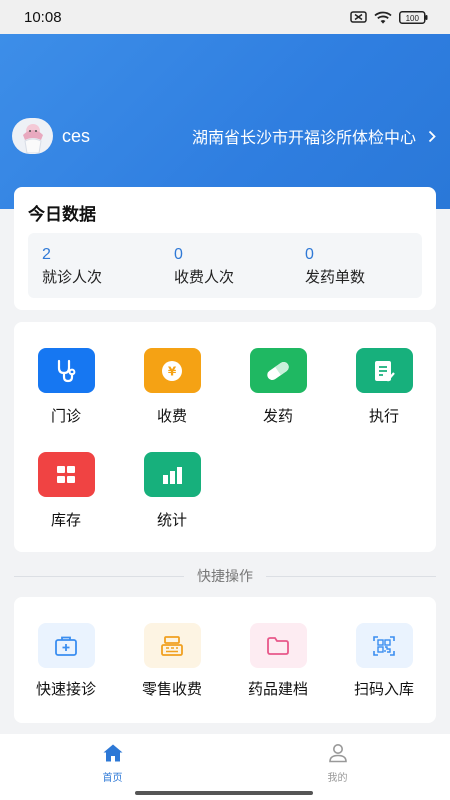 The height and width of the screenshot is (800, 450). I want to click on quick-actions-title: 快捷操作, so click(225, 577).